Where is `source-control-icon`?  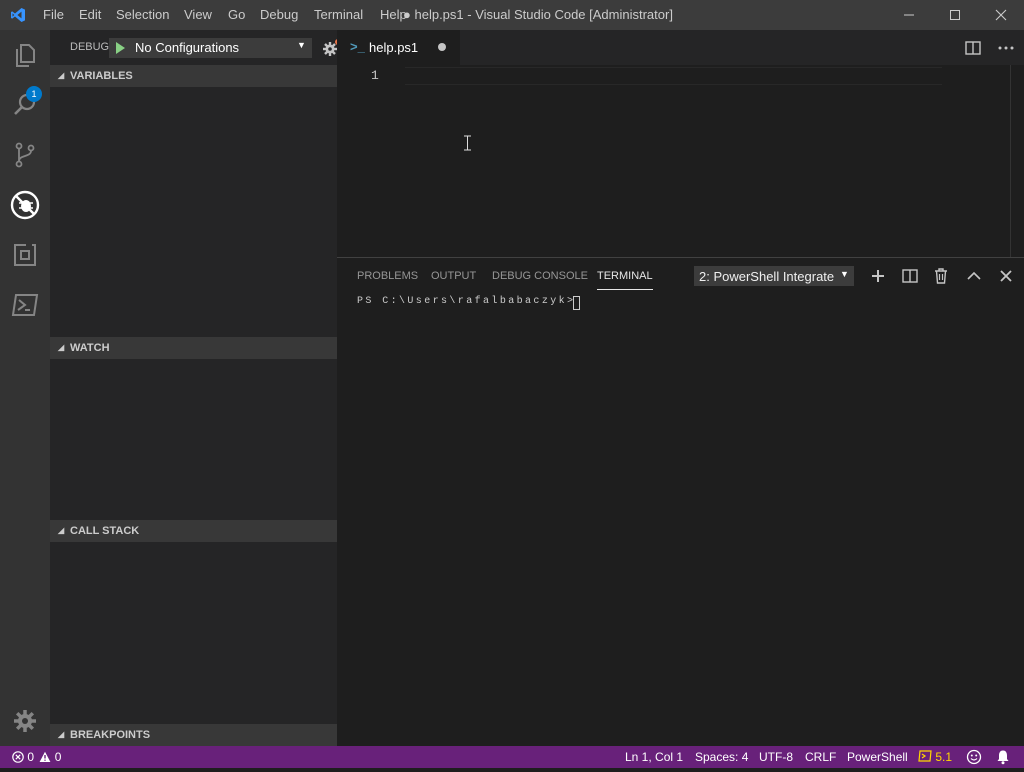 source-control-icon is located at coordinates (25, 155).